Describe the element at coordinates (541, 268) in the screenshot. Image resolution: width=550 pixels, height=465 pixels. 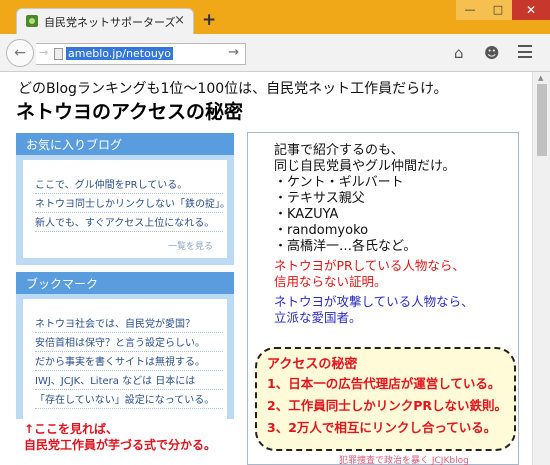
I see `vertical-scrollbar: ▲` at that location.